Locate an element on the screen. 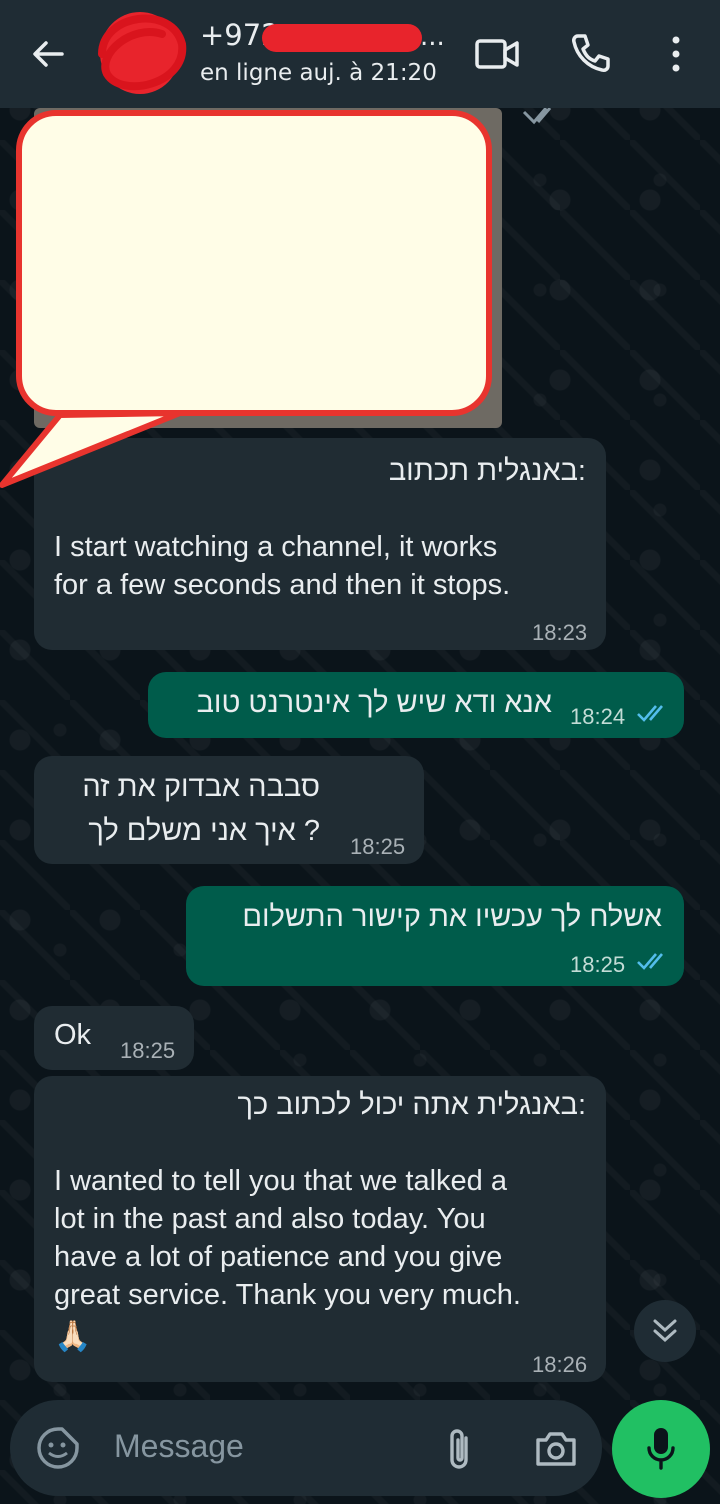  callout-tail is located at coordinates (91, 449).